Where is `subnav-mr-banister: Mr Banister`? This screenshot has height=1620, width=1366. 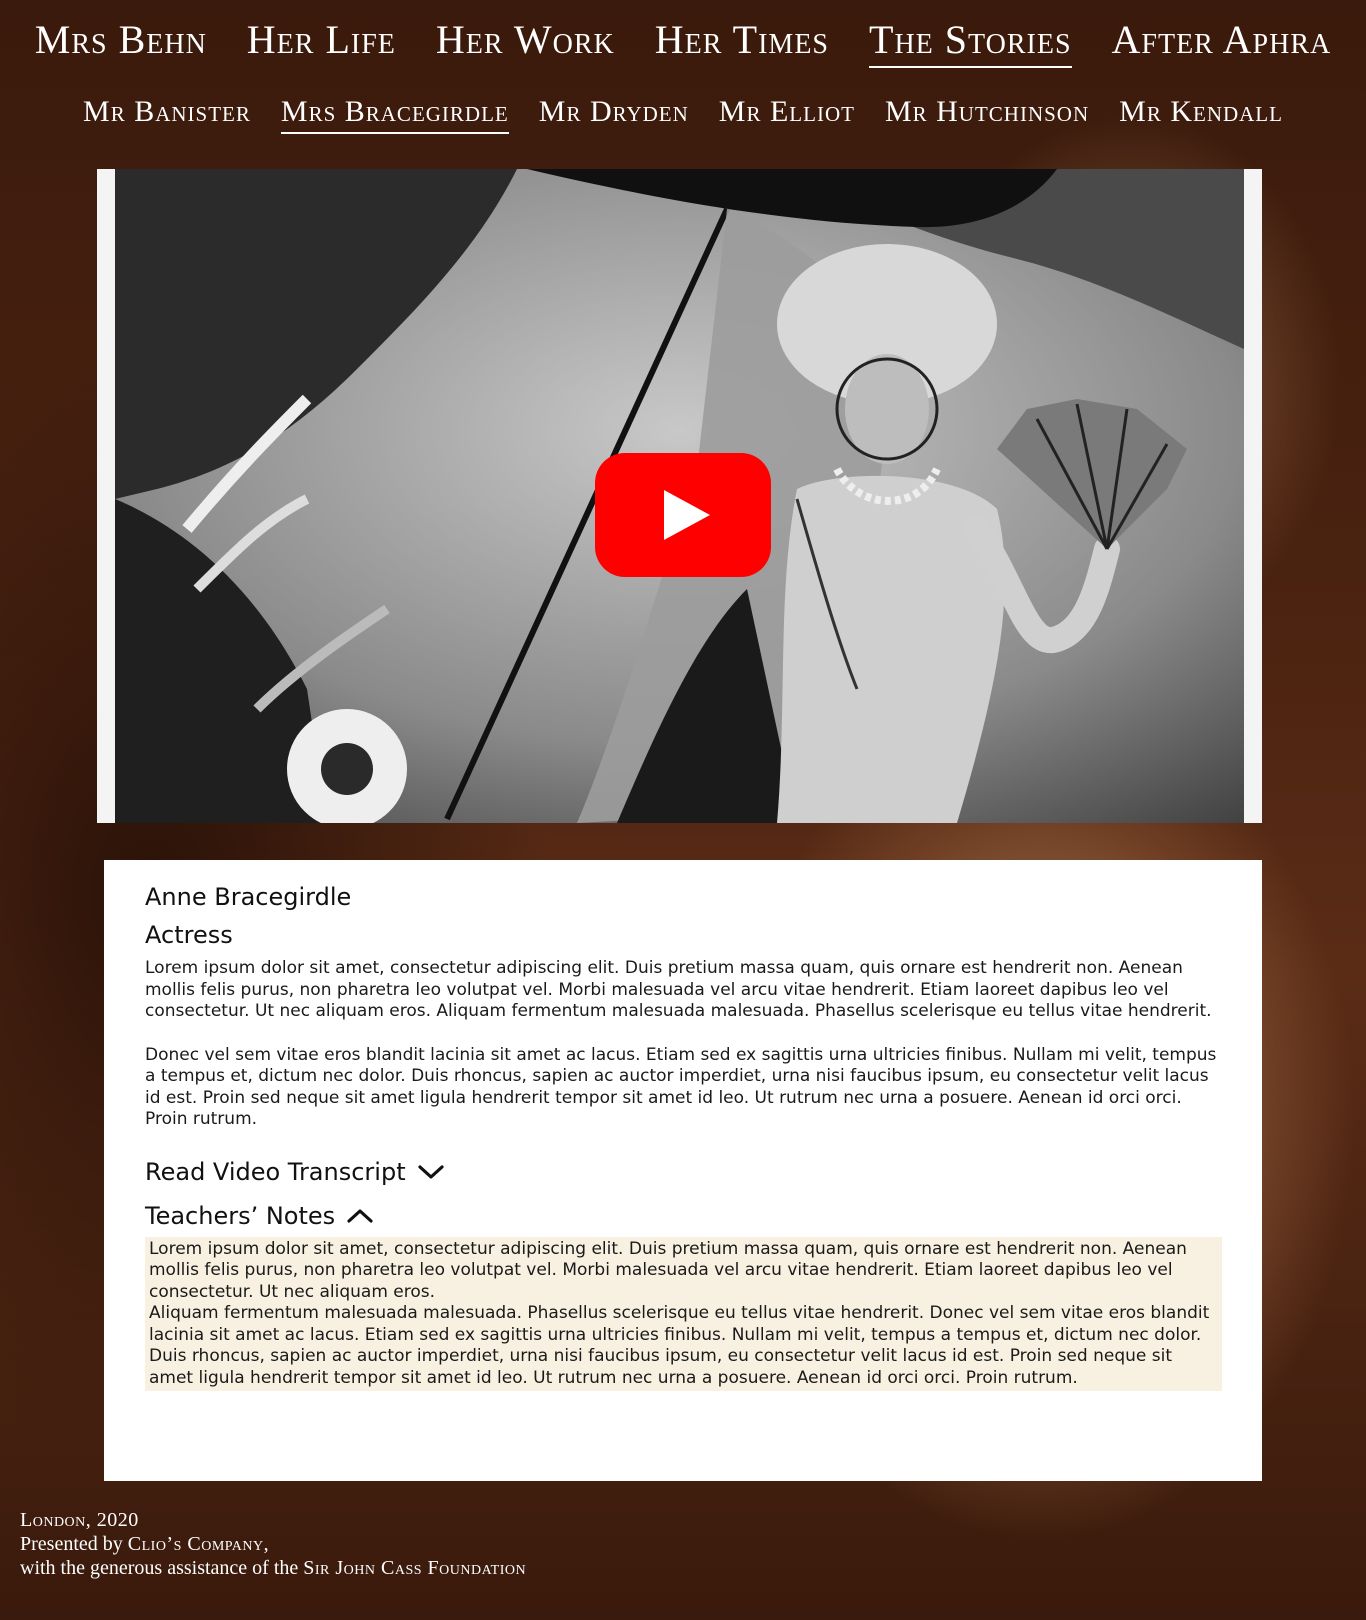
subnav-mr-banister: Mr Banister is located at coordinates (167, 113).